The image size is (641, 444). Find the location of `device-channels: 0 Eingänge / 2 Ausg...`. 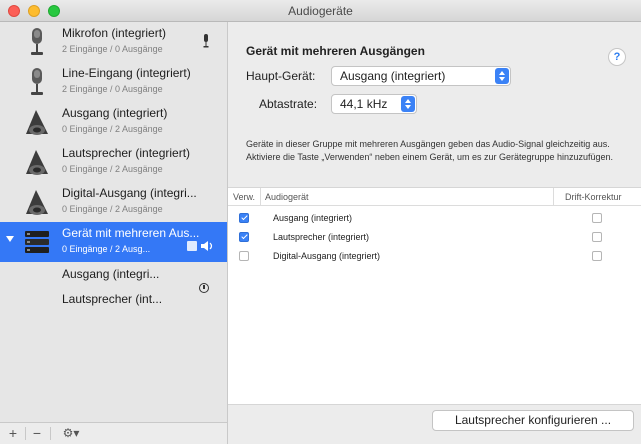

device-channels: 0 Eingänge / 2 Ausg... is located at coordinates (106, 249).